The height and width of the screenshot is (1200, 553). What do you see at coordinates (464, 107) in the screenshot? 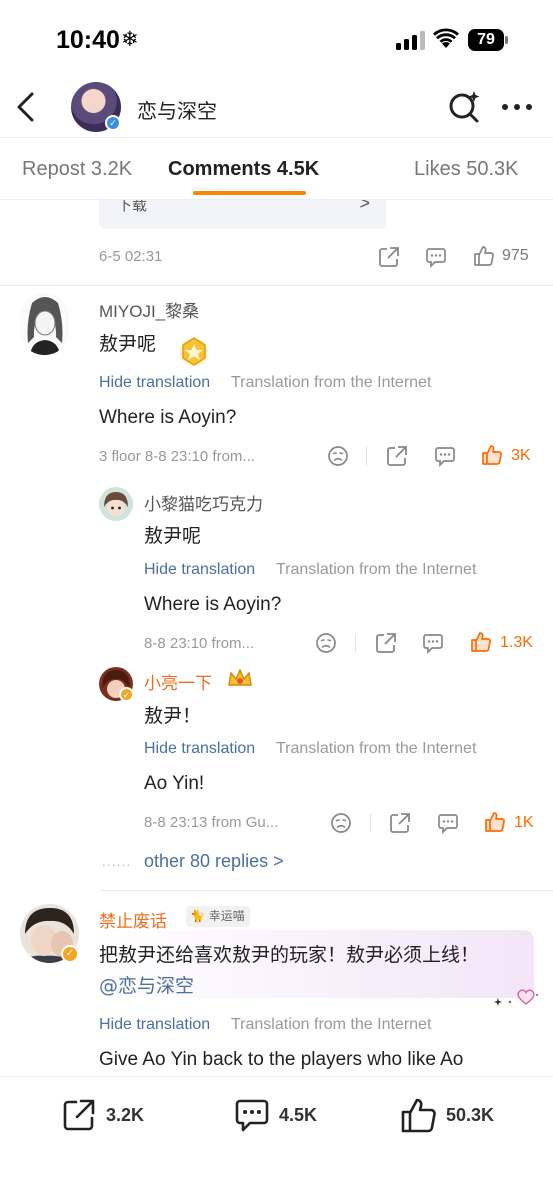
I see `search-icon` at bounding box center [464, 107].